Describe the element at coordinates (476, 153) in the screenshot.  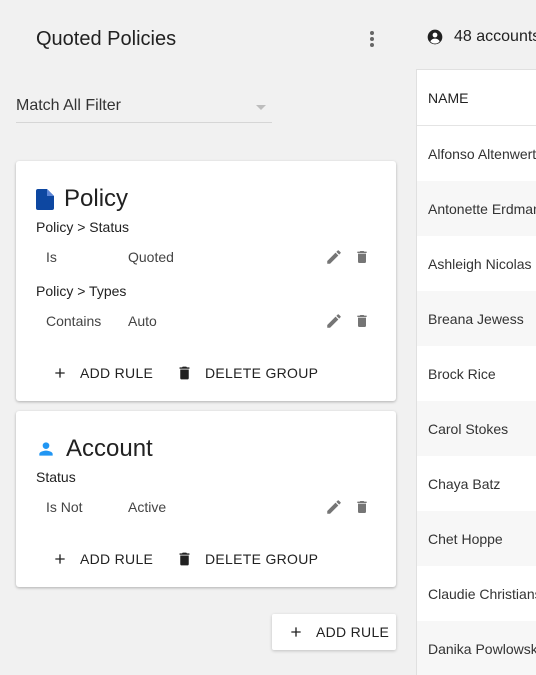
I see `table-row: Alfonso Altenwerth` at that location.